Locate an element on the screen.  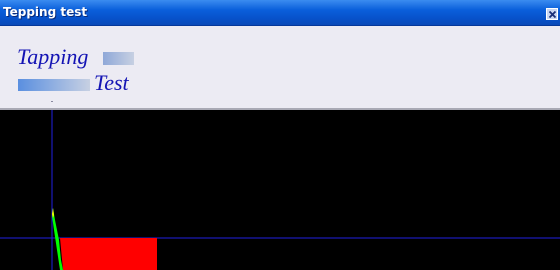
logo-word-tapping: Tapping is located at coordinates (53, 56).